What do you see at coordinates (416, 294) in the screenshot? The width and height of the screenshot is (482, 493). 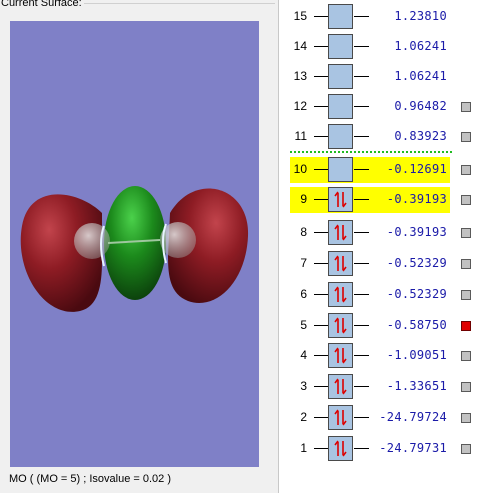 I see `mo-energy: -0.52329` at bounding box center [416, 294].